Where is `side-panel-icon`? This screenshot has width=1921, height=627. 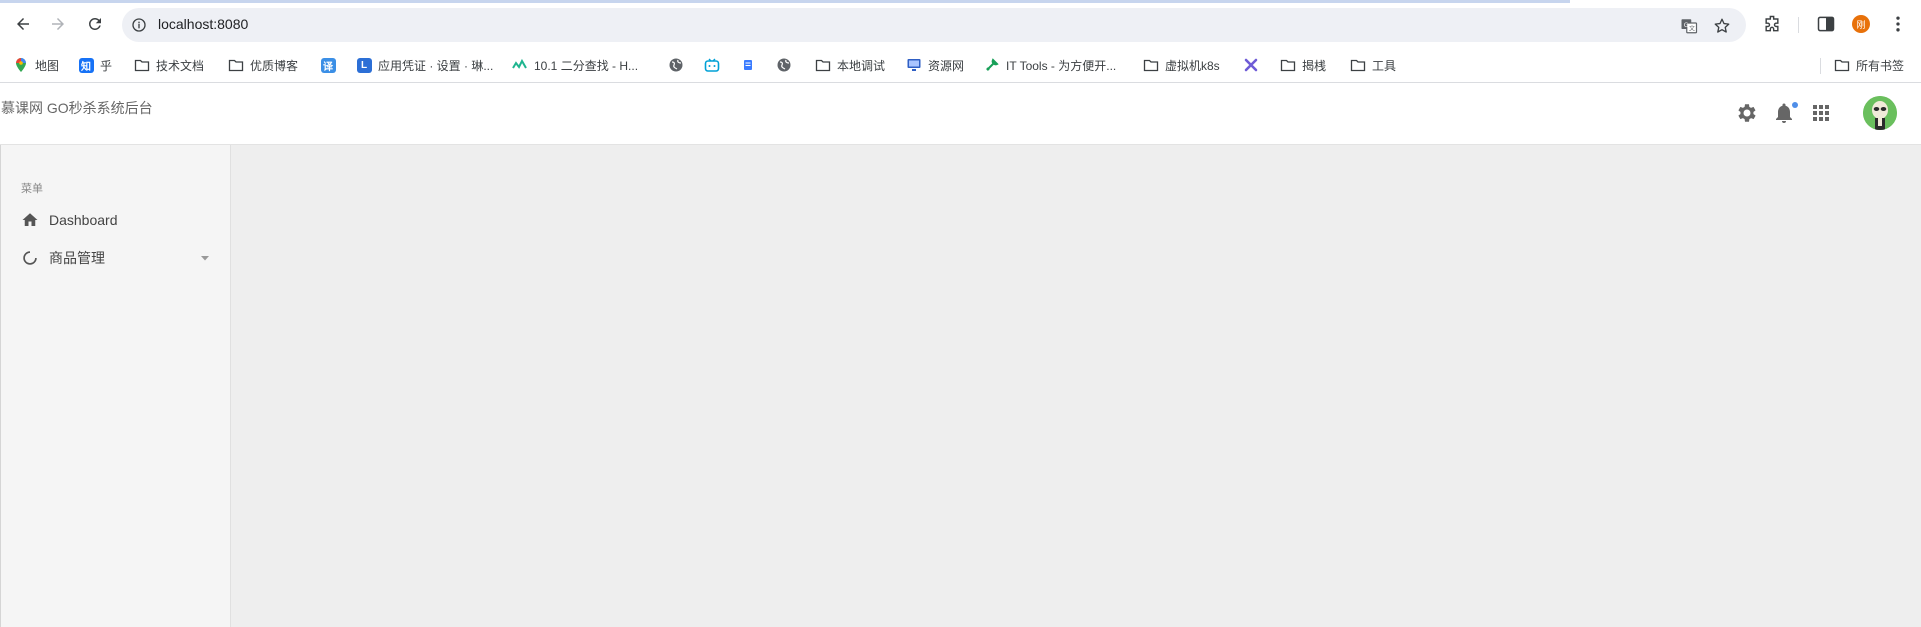 side-panel-icon is located at coordinates (1826, 24).